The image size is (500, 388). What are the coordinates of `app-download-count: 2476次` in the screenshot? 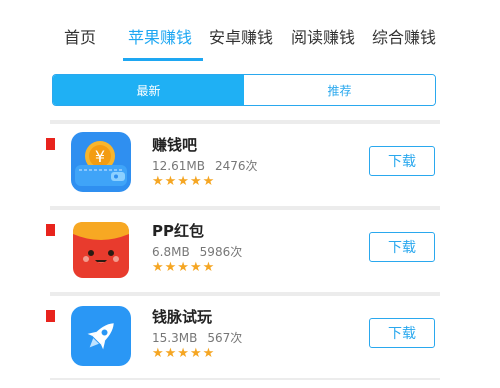 It's located at (236, 166).